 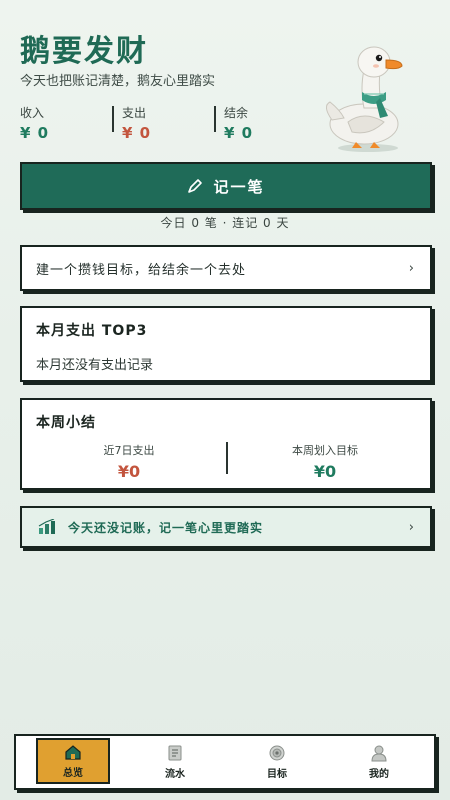 What do you see at coordinates (264, 123) in the screenshot?
I see `balance-stat: 结余 ¥ 0` at bounding box center [264, 123].